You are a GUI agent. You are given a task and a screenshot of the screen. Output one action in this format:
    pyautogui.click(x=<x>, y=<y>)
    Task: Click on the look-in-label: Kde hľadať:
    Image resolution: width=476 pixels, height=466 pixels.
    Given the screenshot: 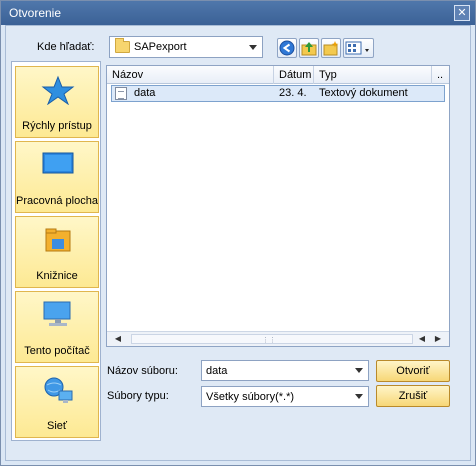 What is the action you would take?
    pyautogui.click(x=66, y=47)
    